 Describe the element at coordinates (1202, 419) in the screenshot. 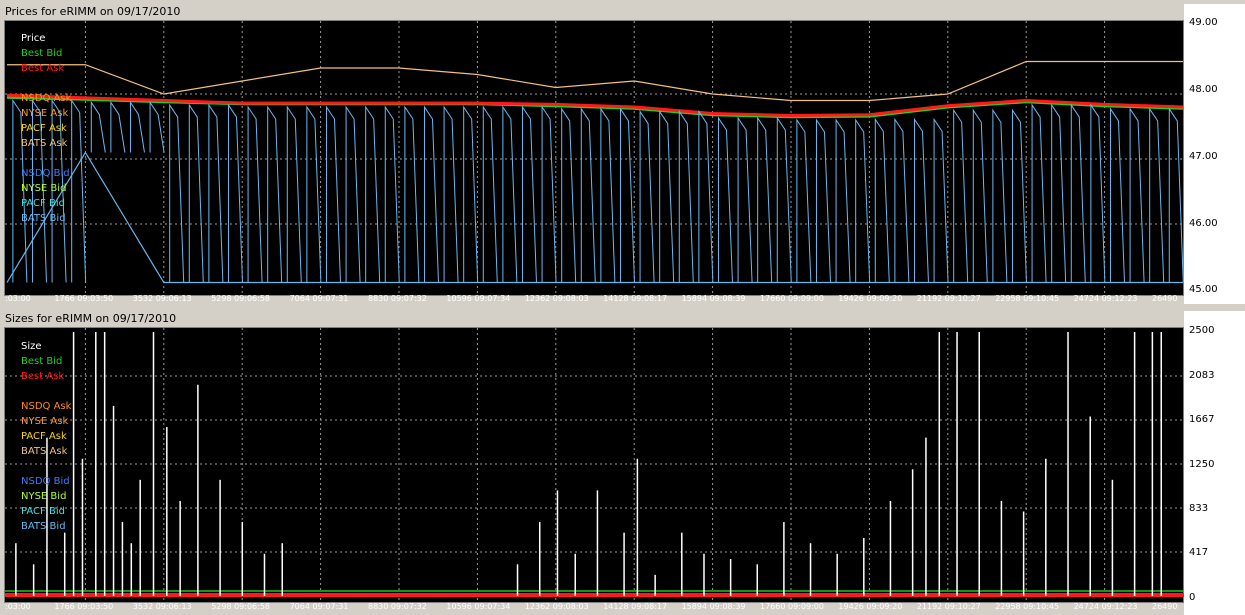

I see `size-ytick: 1667` at that location.